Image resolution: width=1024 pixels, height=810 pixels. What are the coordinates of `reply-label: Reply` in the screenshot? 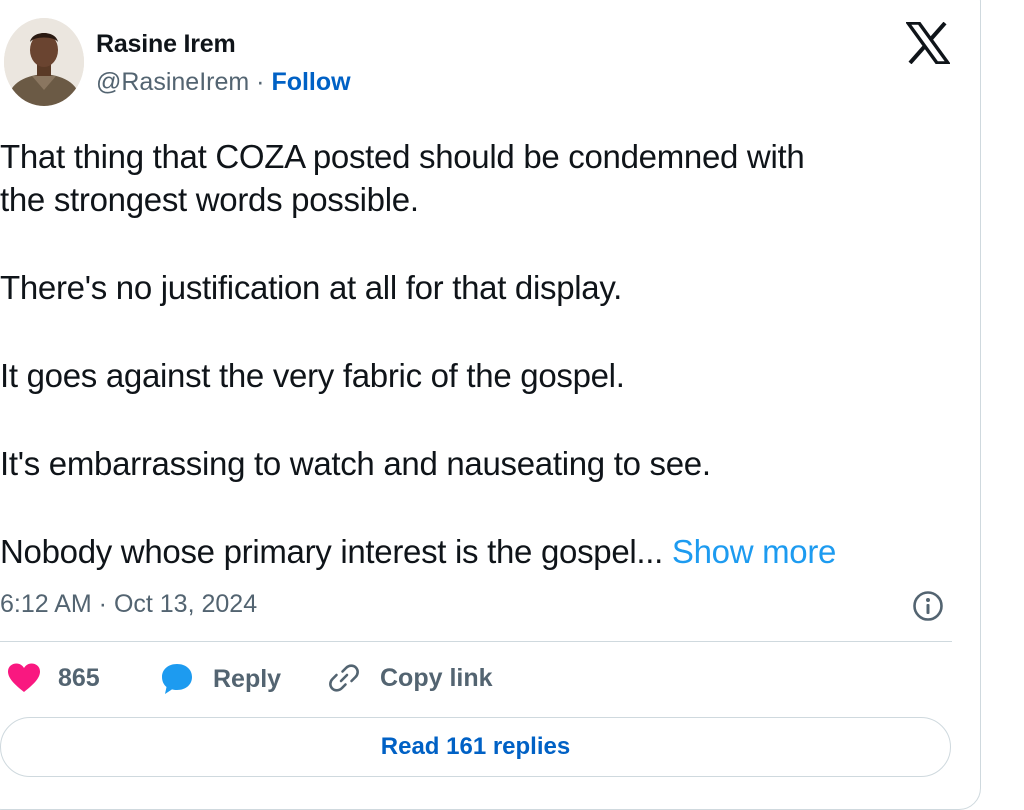 It's located at (247, 678).